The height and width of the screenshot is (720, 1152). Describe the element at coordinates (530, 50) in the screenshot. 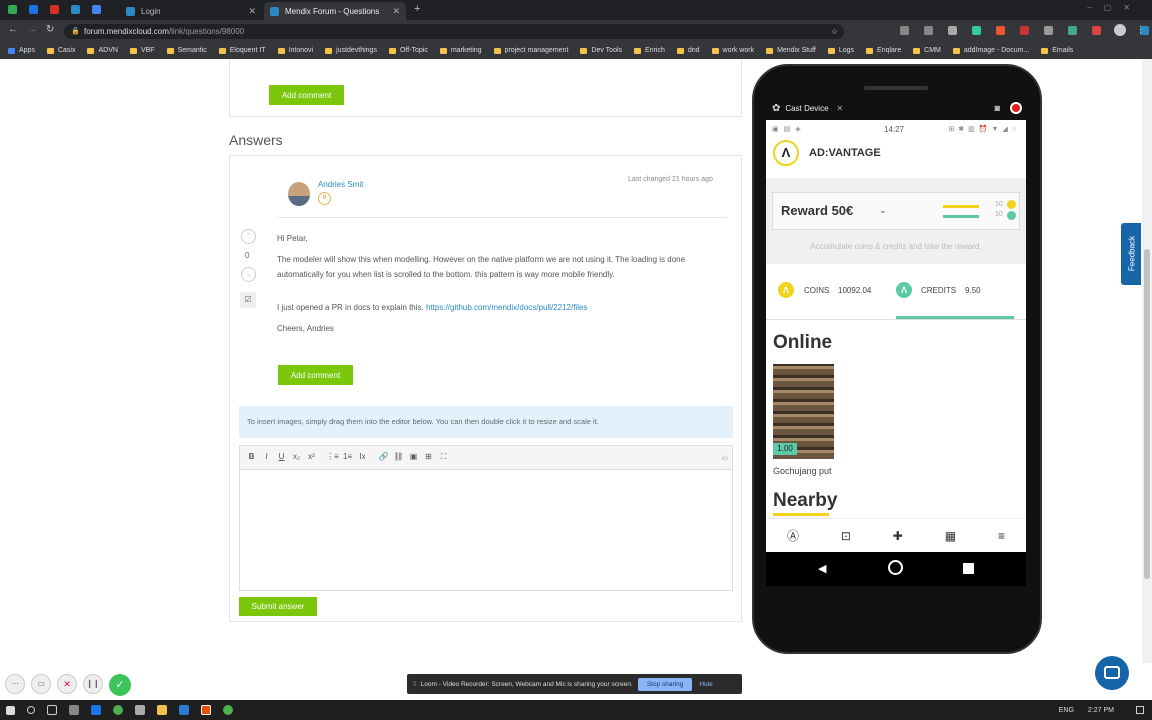

I see `bookmark-item: project management` at that location.